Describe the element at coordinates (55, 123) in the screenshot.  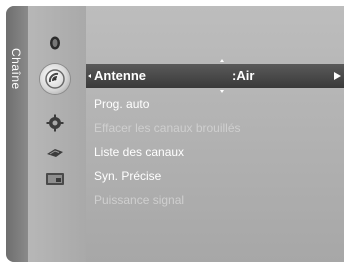
I see `setup-icon` at that location.